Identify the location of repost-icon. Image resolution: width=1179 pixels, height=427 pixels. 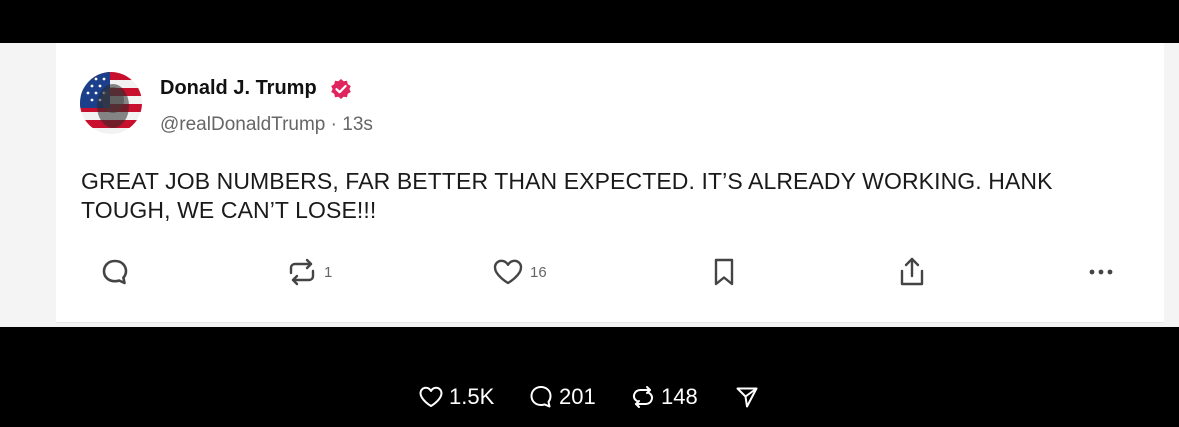
(302, 272).